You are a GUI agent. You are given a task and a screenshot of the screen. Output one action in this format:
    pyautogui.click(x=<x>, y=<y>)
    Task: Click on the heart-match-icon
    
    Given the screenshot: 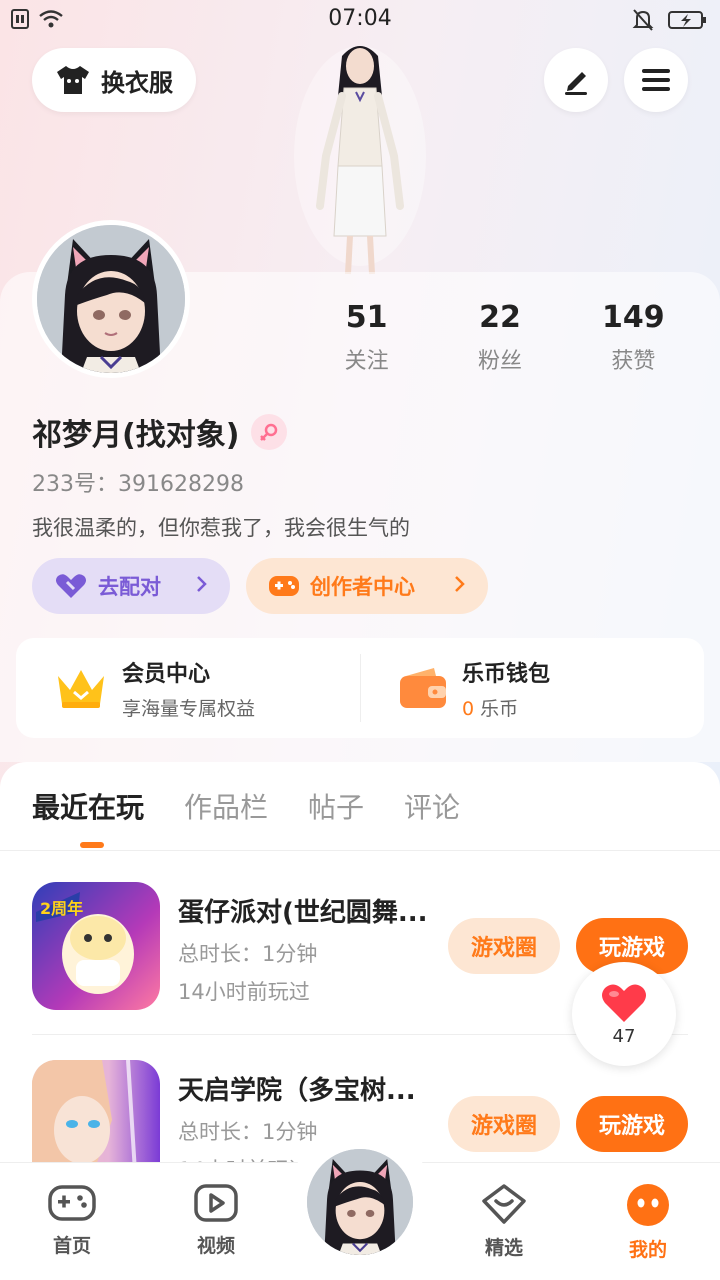 What is the action you would take?
    pyautogui.click(x=71, y=586)
    